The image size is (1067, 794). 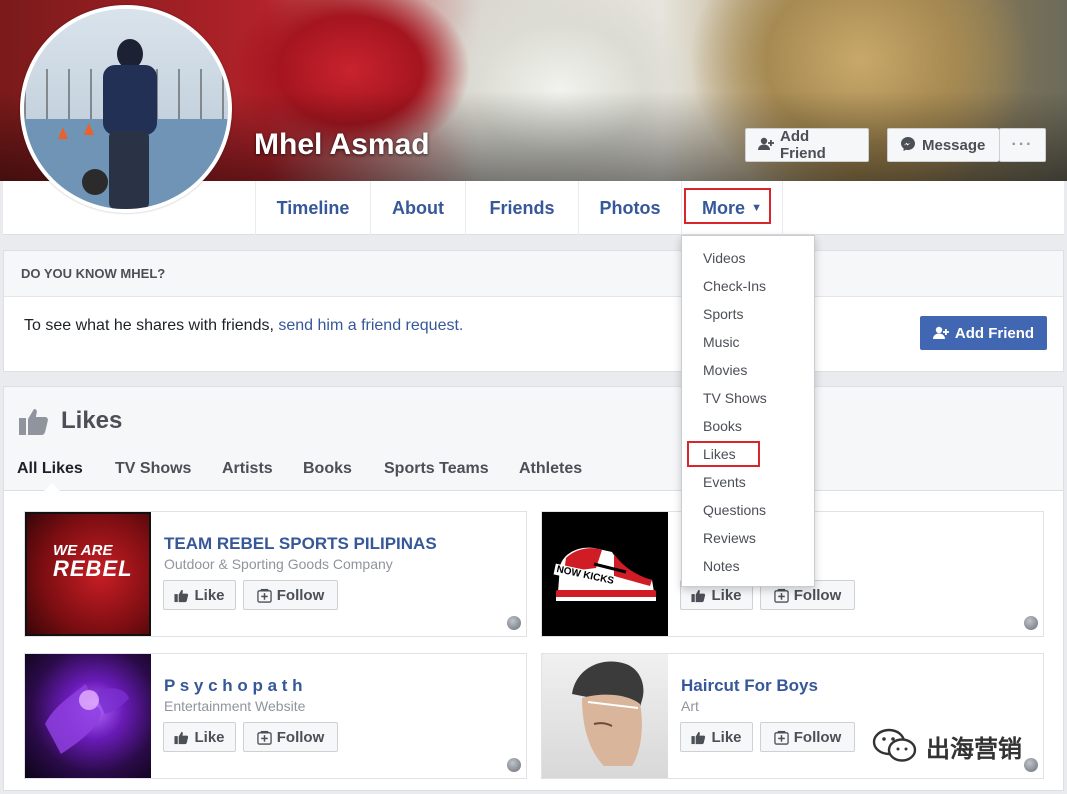 I want to click on ellipsis-icon: ···, so click(x=1022, y=144).